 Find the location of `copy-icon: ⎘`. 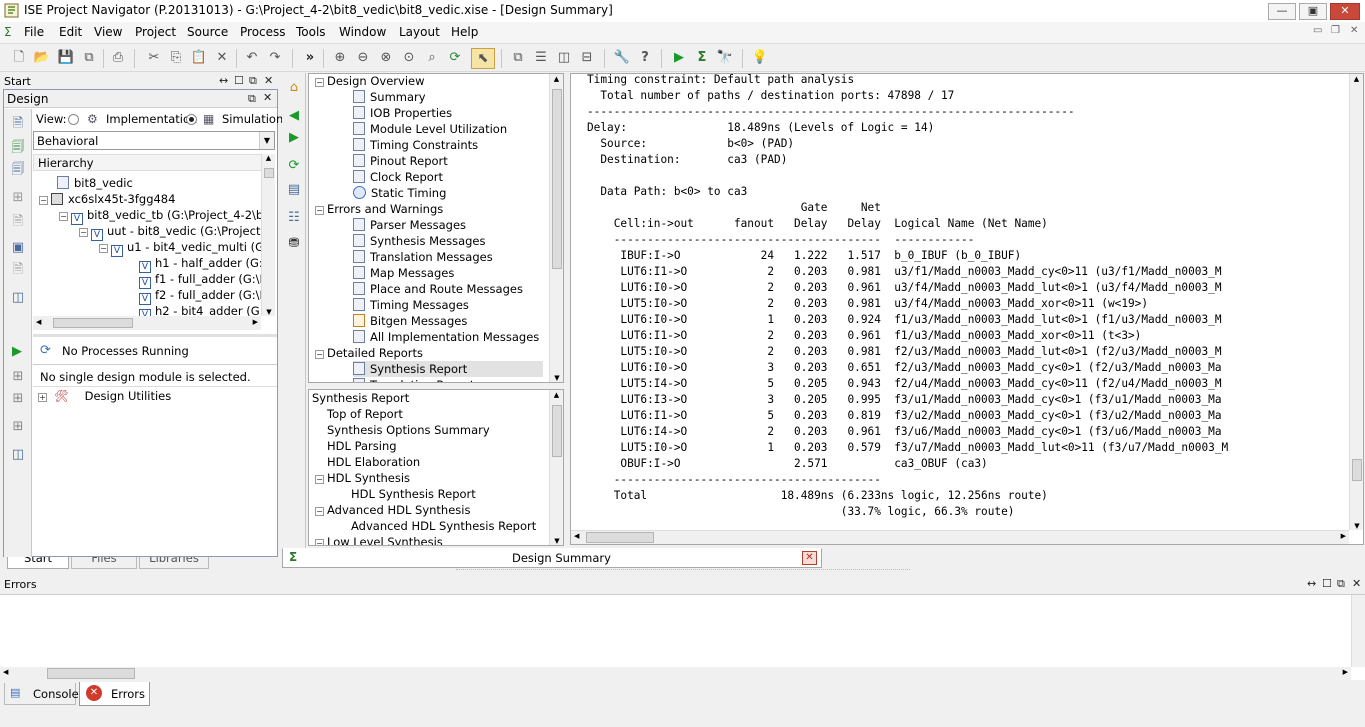

copy-icon: ⎘ is located at coordinates (176, 58).